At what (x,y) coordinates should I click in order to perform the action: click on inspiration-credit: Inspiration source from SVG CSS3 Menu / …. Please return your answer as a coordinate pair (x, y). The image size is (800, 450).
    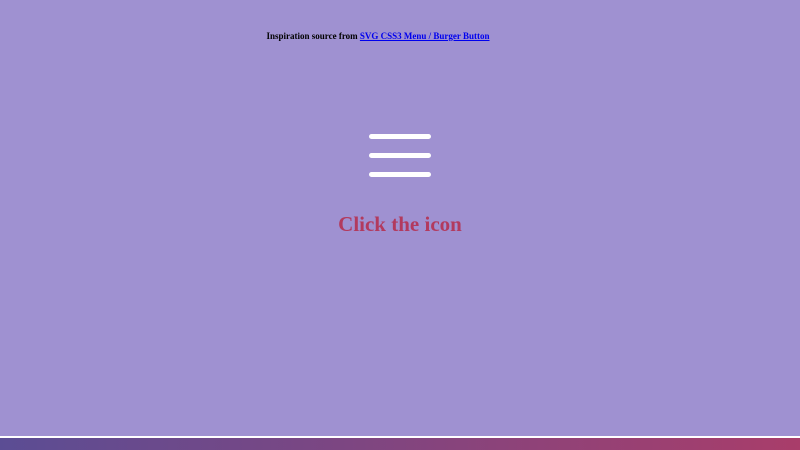
    Looking at the image, I should click on (378, 36).